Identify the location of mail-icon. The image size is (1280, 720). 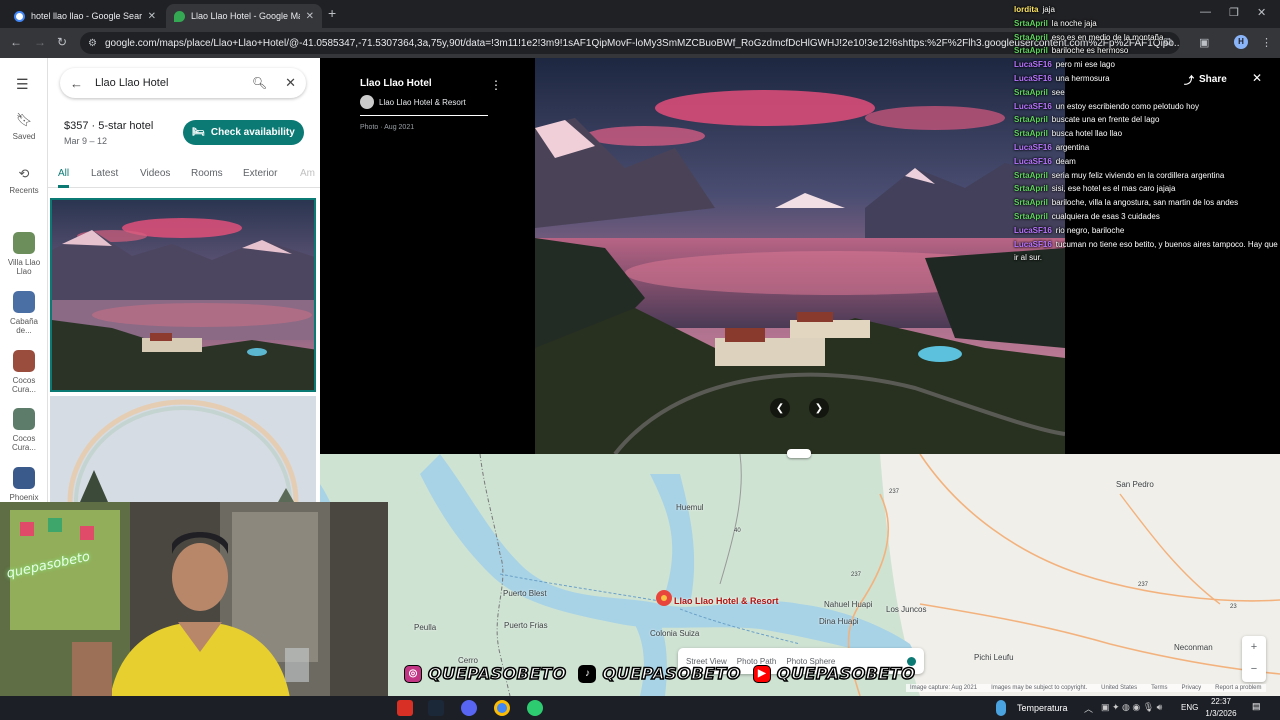
(405, 708).